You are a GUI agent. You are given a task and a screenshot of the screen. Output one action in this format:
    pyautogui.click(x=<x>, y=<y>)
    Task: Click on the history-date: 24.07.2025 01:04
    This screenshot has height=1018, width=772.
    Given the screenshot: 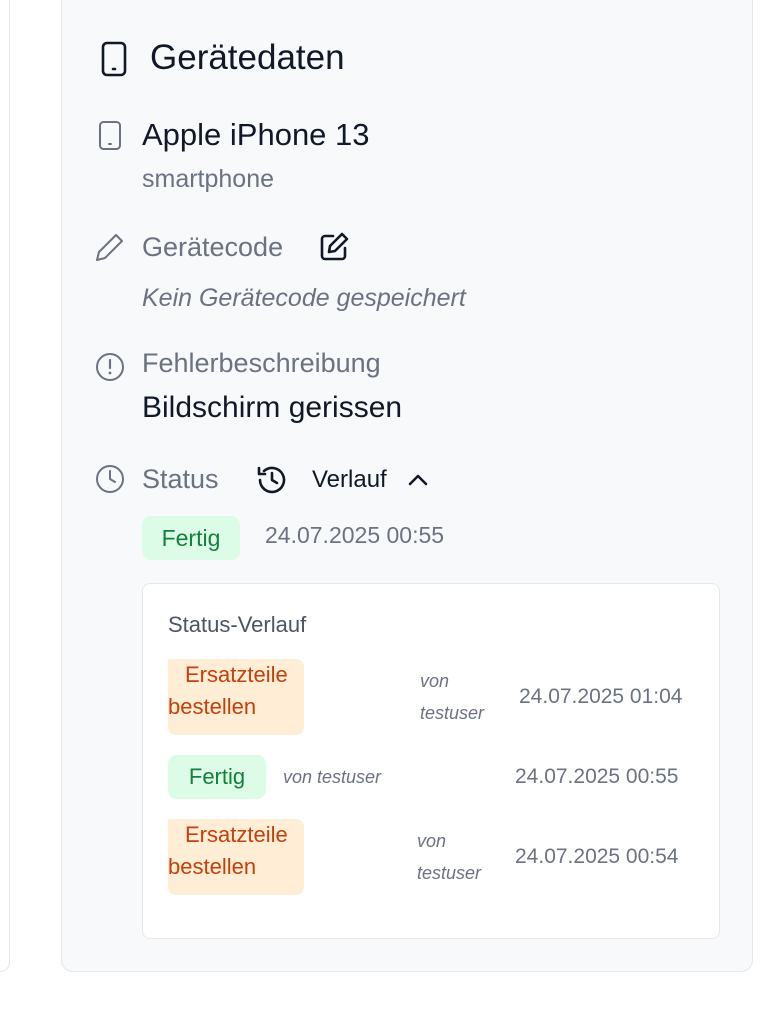 What is the action you would take?
    pyautogui.click(x=601, y=696)
    